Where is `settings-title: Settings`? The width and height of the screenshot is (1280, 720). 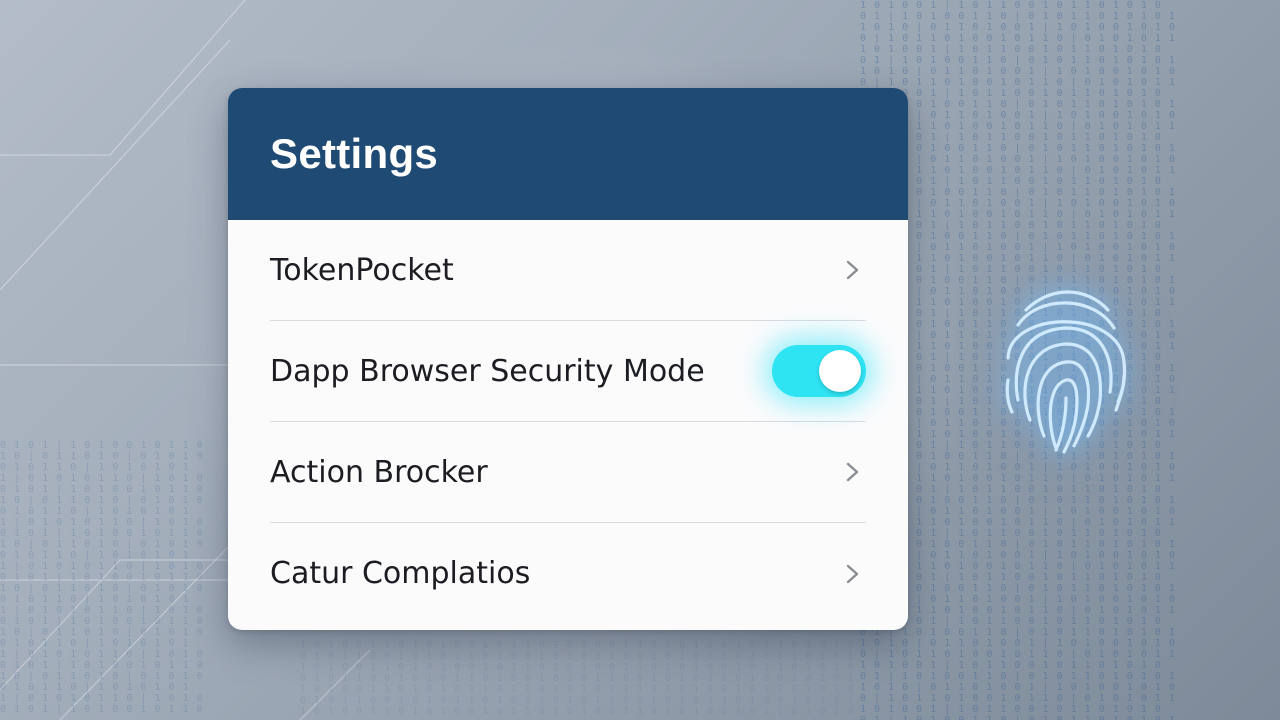 settings-title: Settings is located at coordinates (354, 153).